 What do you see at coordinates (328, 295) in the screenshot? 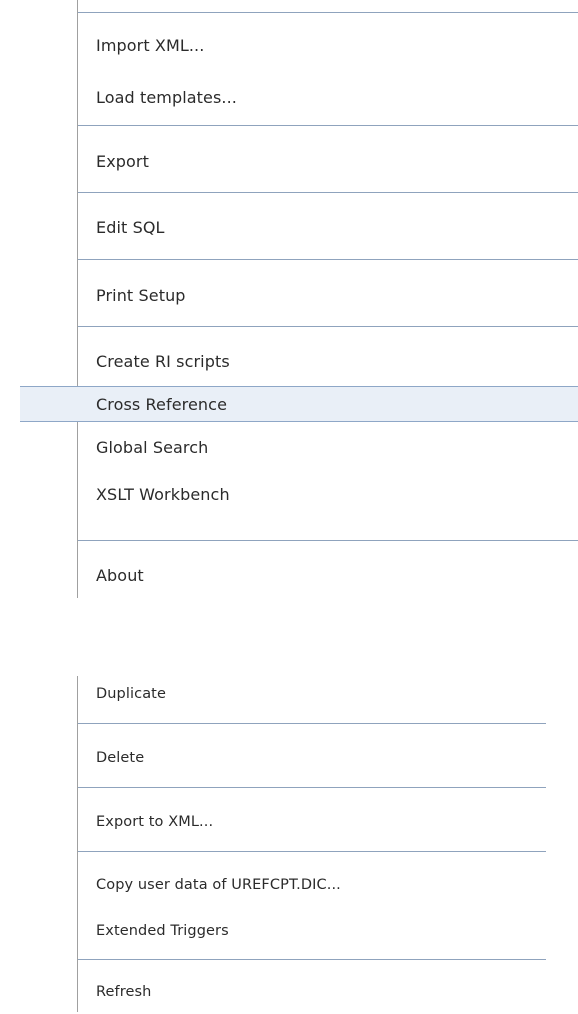
I see `menu-item-print-setup: Print Setup` at bounding box center [328, 295].